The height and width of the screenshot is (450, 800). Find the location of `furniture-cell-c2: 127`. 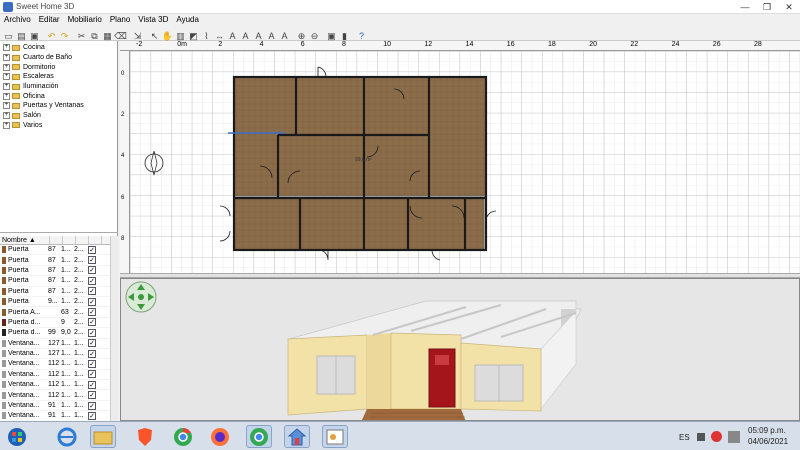

furniture-cell-c2: 127 is located at coordinates (54, 343).